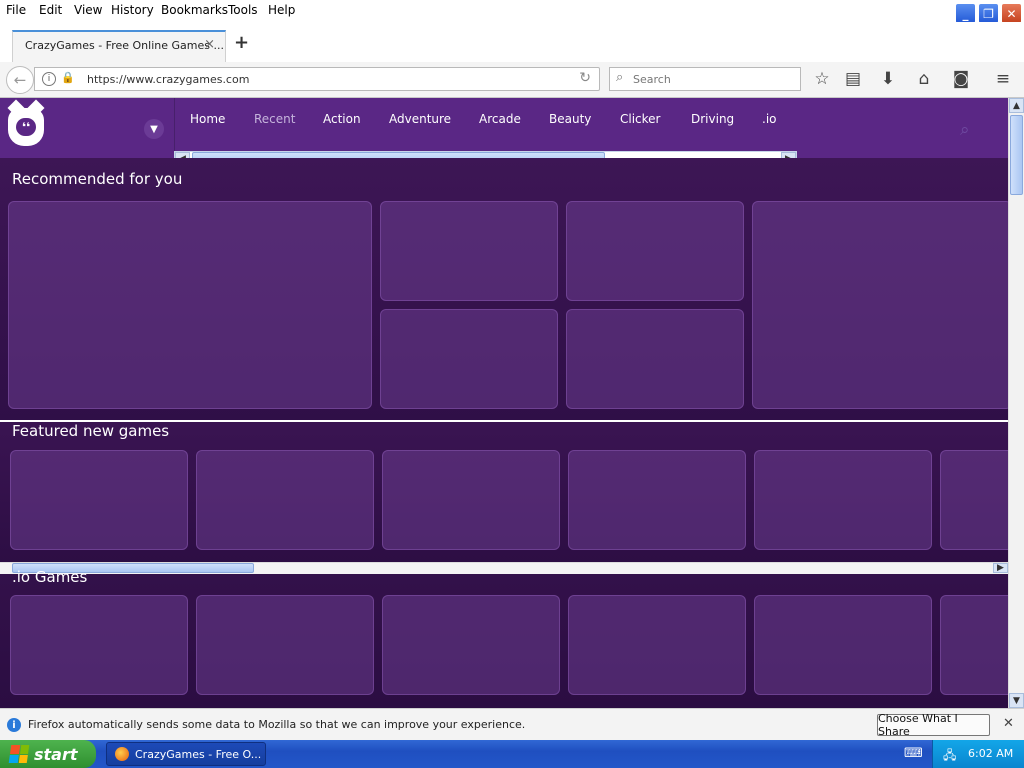 This screenshot has height=768, width=1024. Describe the element at coordinates (16, 10) in the screenshot. I see `menu-file: File` at that location.